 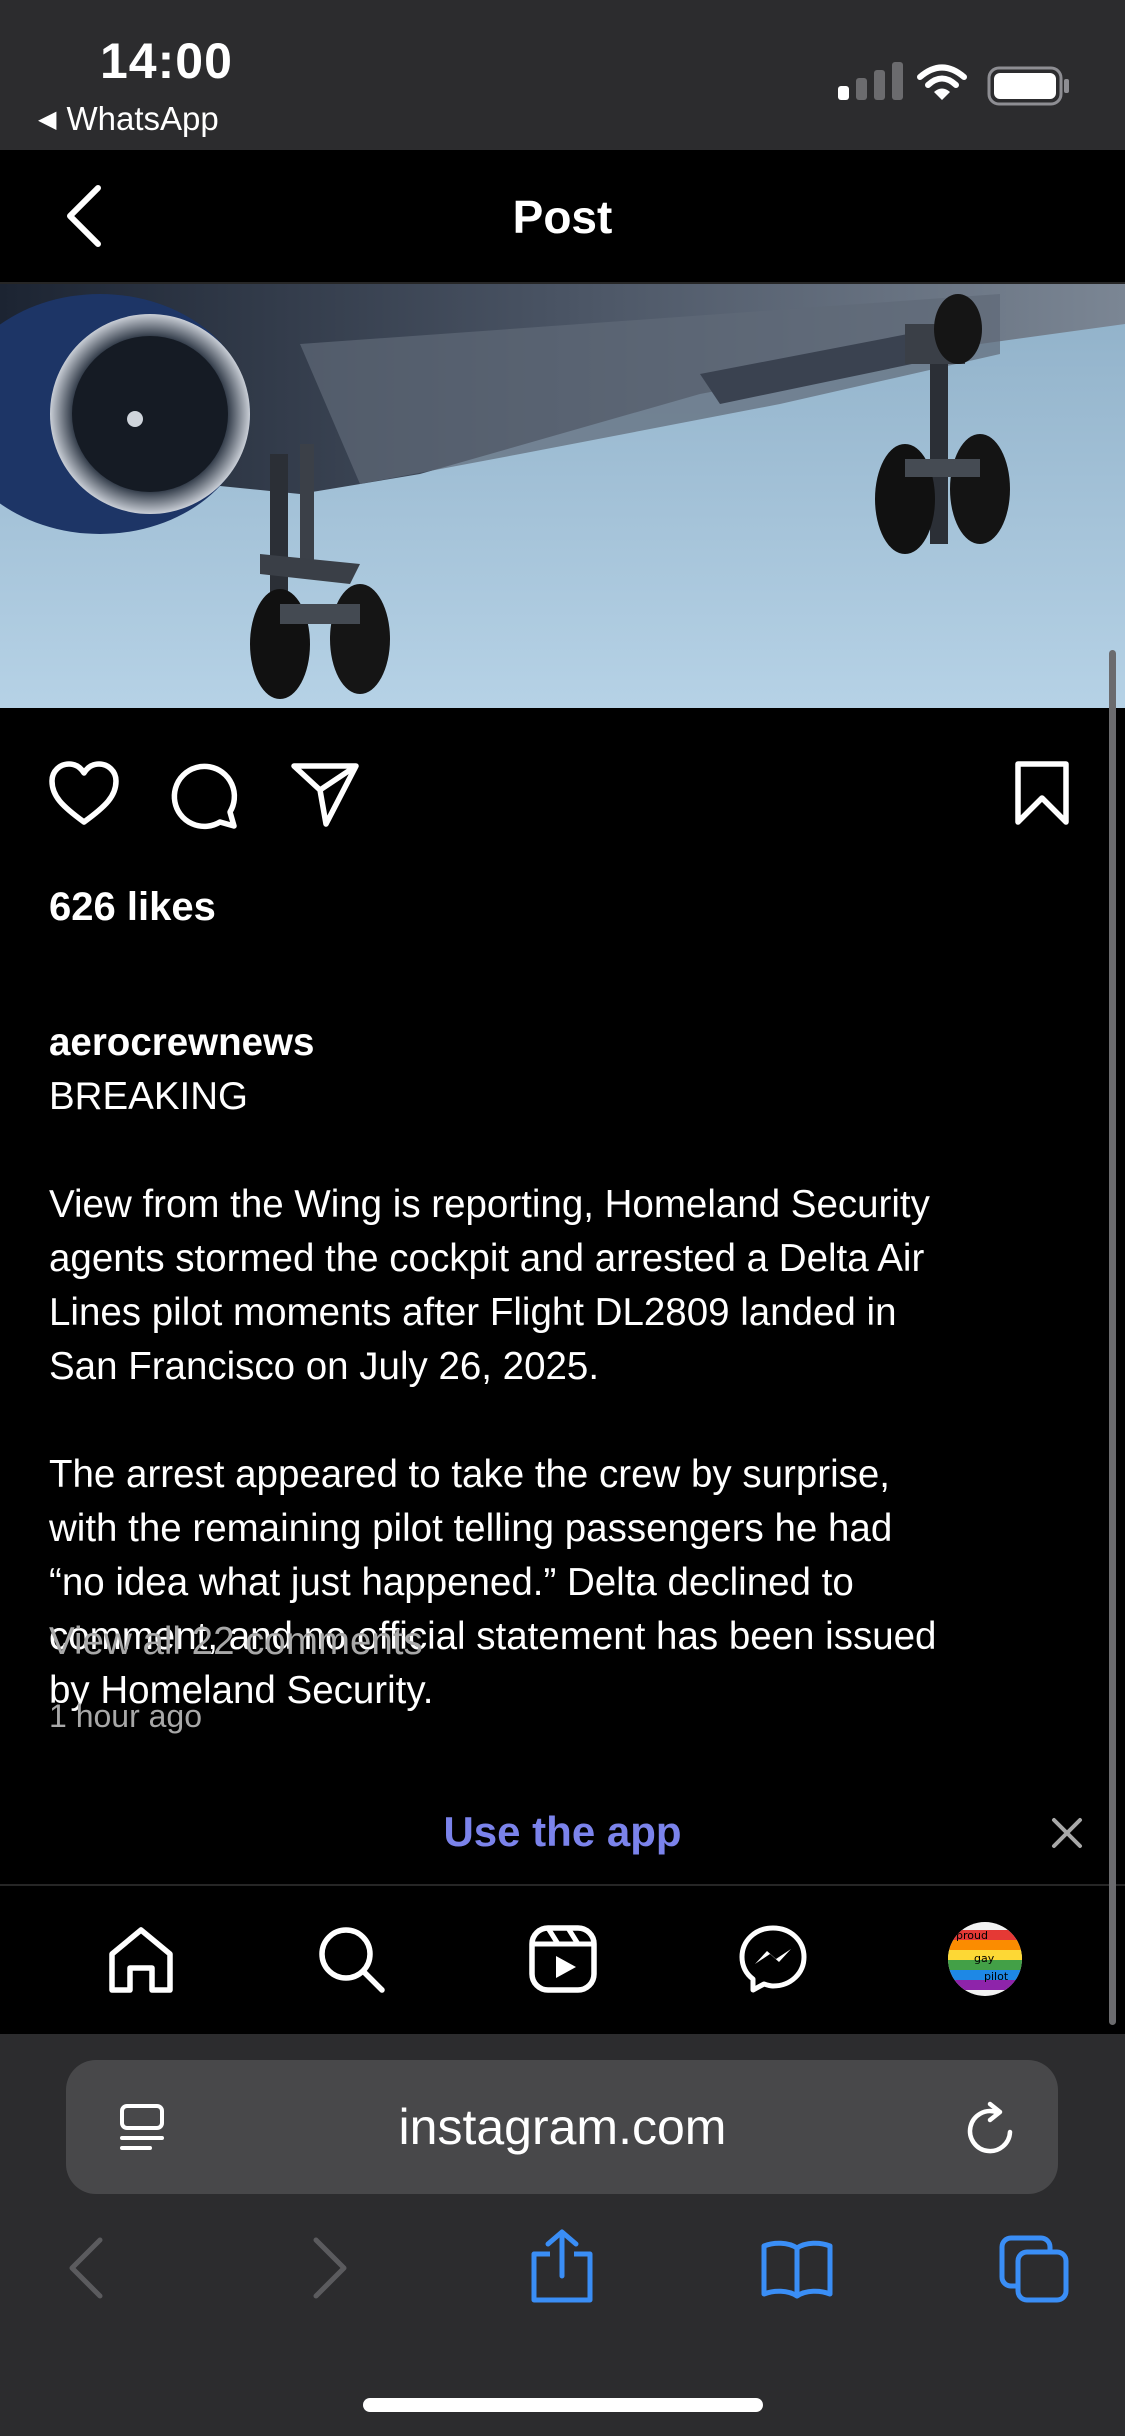 What do you see at coordinates (236, 1642) in the screenshot?
I see `view-comments-link: View all 22 comments` at bounding box center [236, 1642].